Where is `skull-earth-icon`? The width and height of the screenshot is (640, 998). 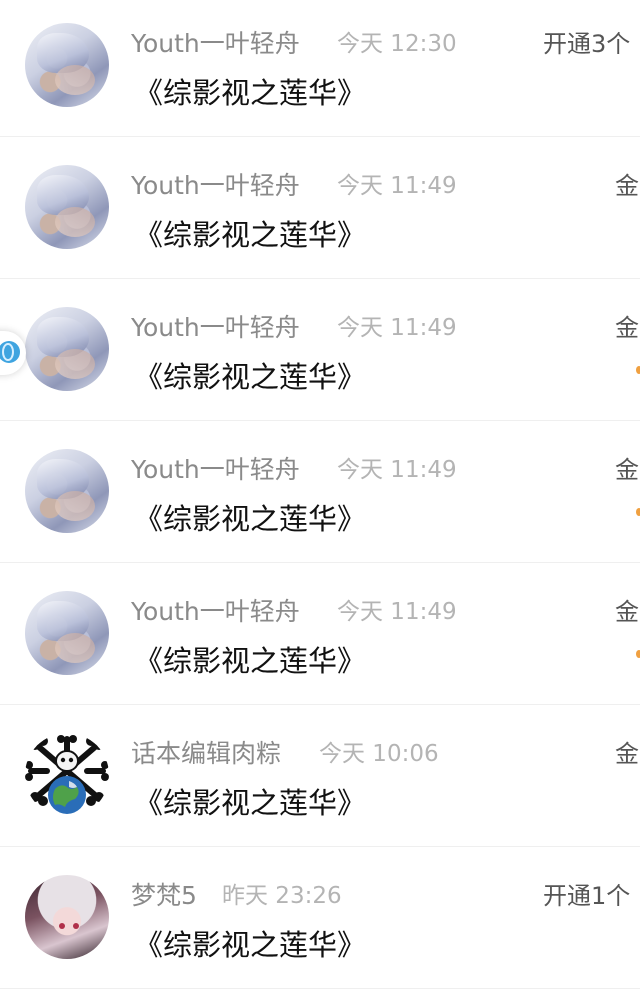
skull-earth-icon is located at coordinates (67, 774).